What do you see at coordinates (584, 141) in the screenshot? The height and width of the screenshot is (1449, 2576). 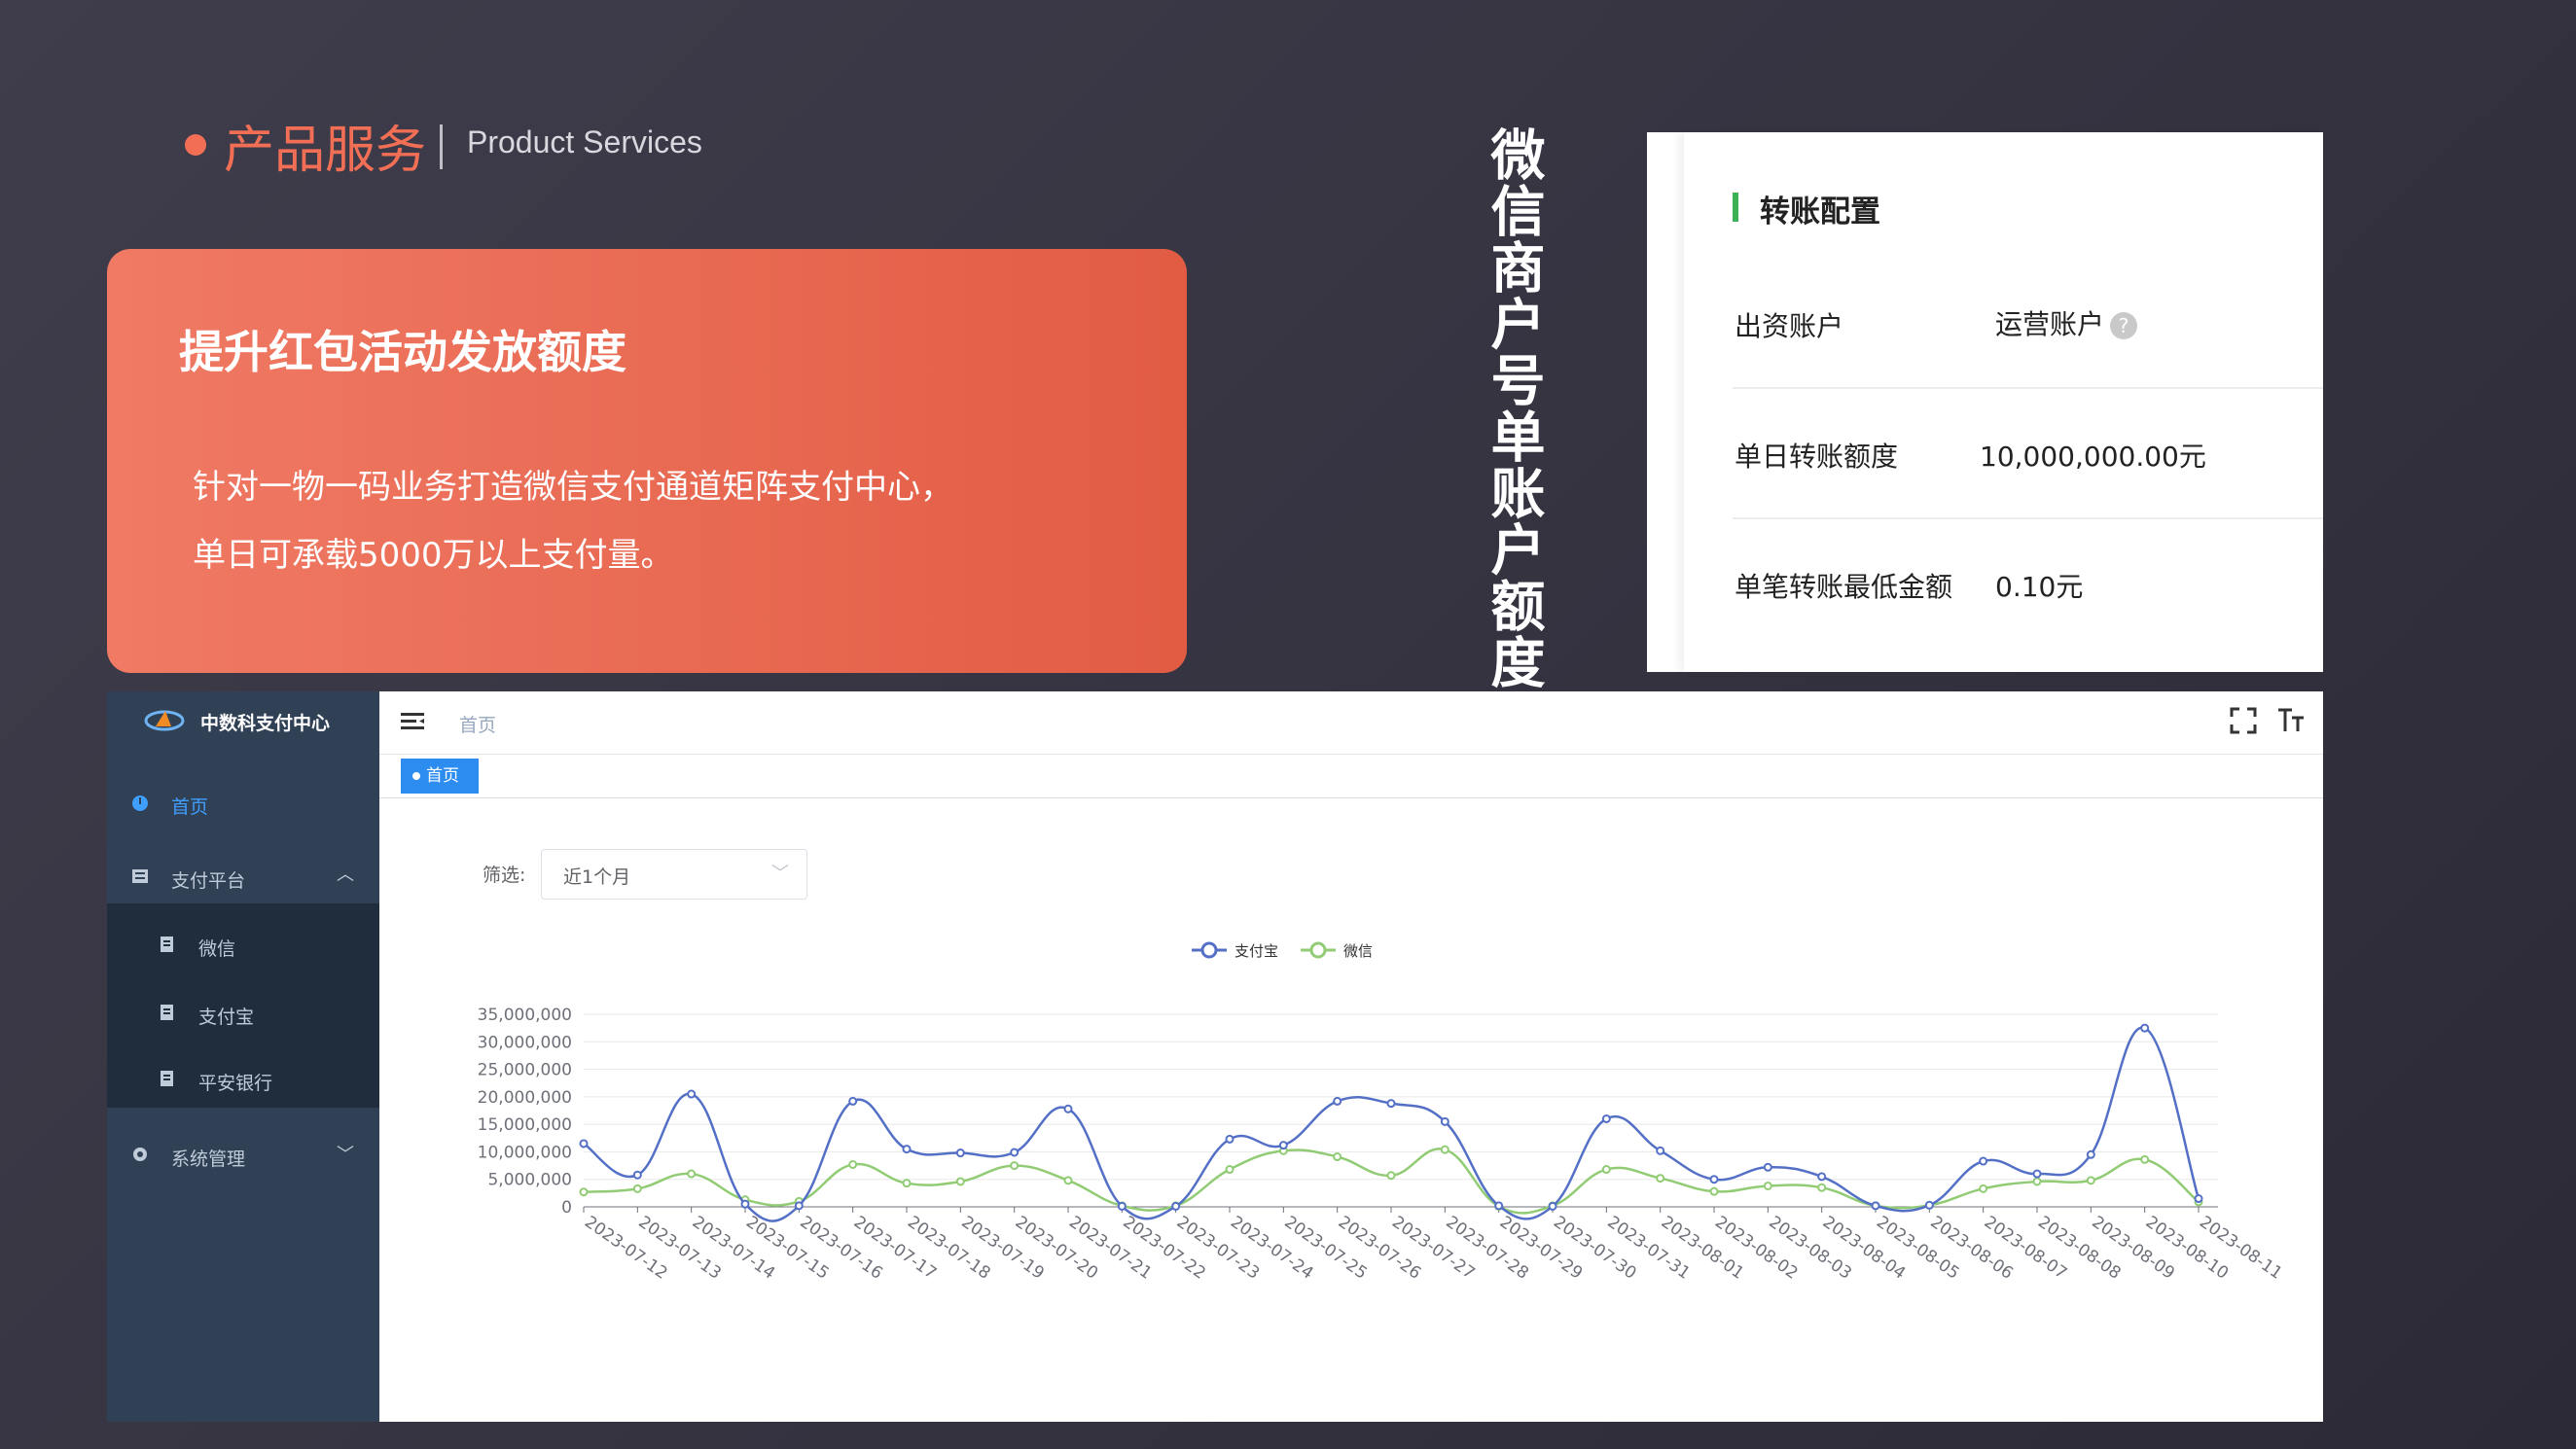 I see `section-subtitle: Product Services` at bounding box center [584, 141].